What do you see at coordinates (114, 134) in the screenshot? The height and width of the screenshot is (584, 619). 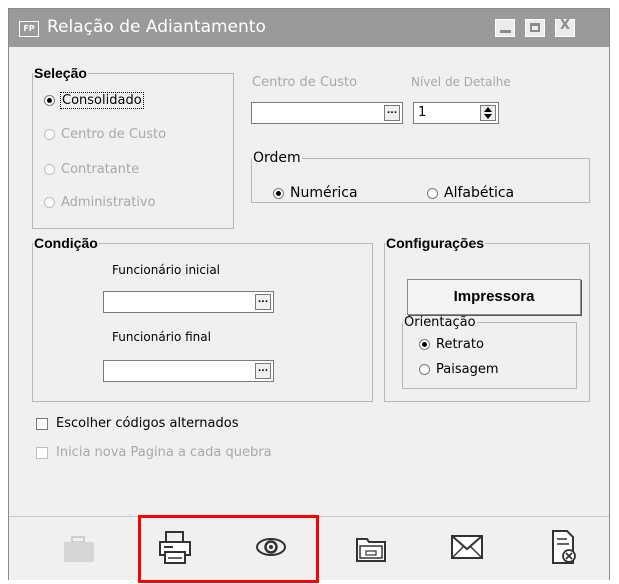 I see `radio-label: Centro de Custo` at bounding box center [114, 134].